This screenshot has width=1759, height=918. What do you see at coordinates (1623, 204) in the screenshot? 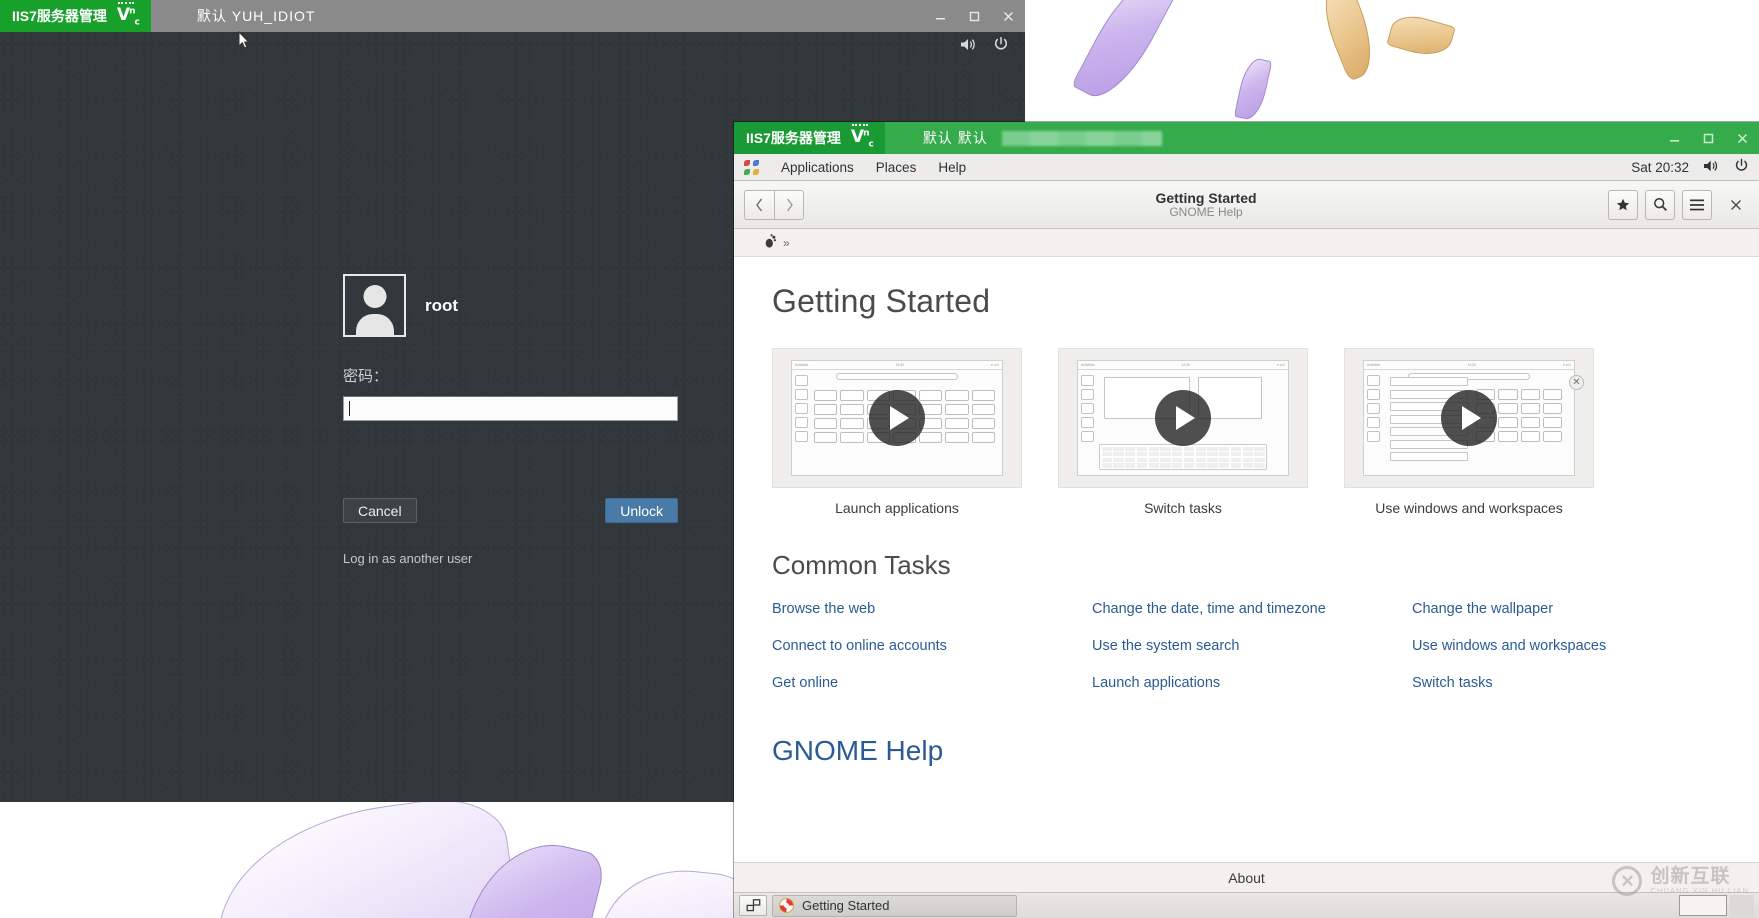
I see `star-icon` at bounding box center [1623, 204].